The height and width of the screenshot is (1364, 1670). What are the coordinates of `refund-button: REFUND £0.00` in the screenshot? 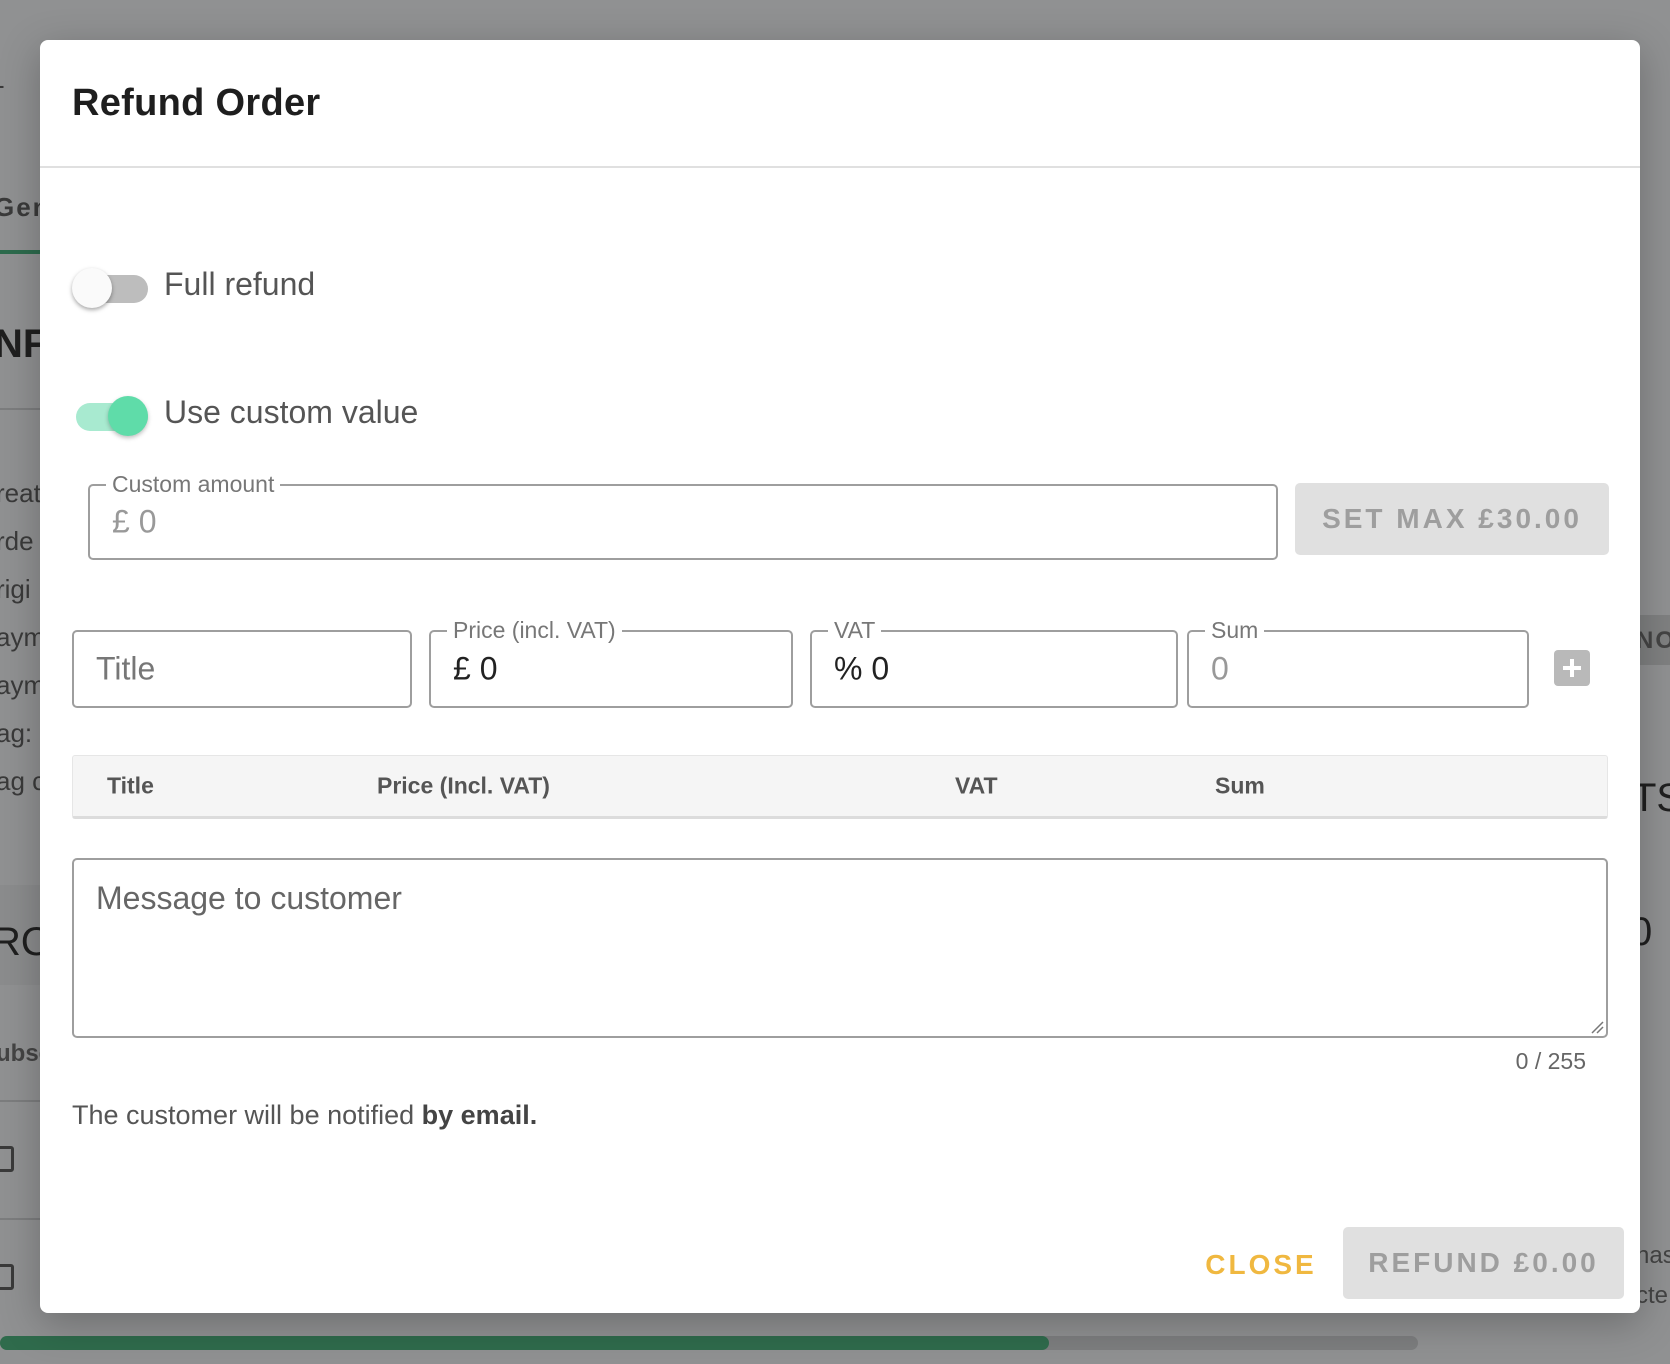 It's located at (1483, 1263).